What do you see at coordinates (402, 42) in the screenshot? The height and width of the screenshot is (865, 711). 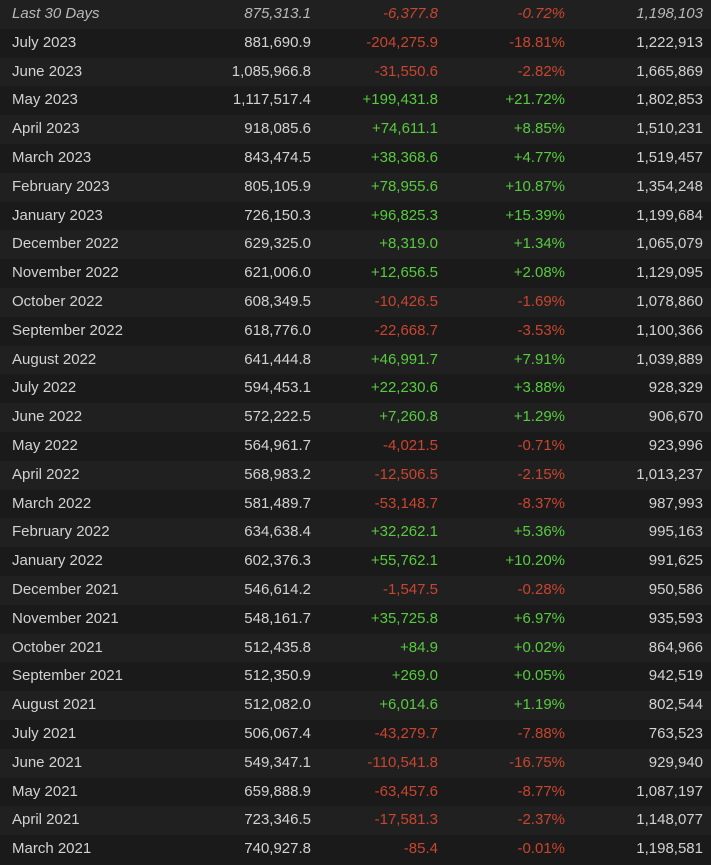 I see `gain-cell: -204,275.9` at bounding box center [402, 42].